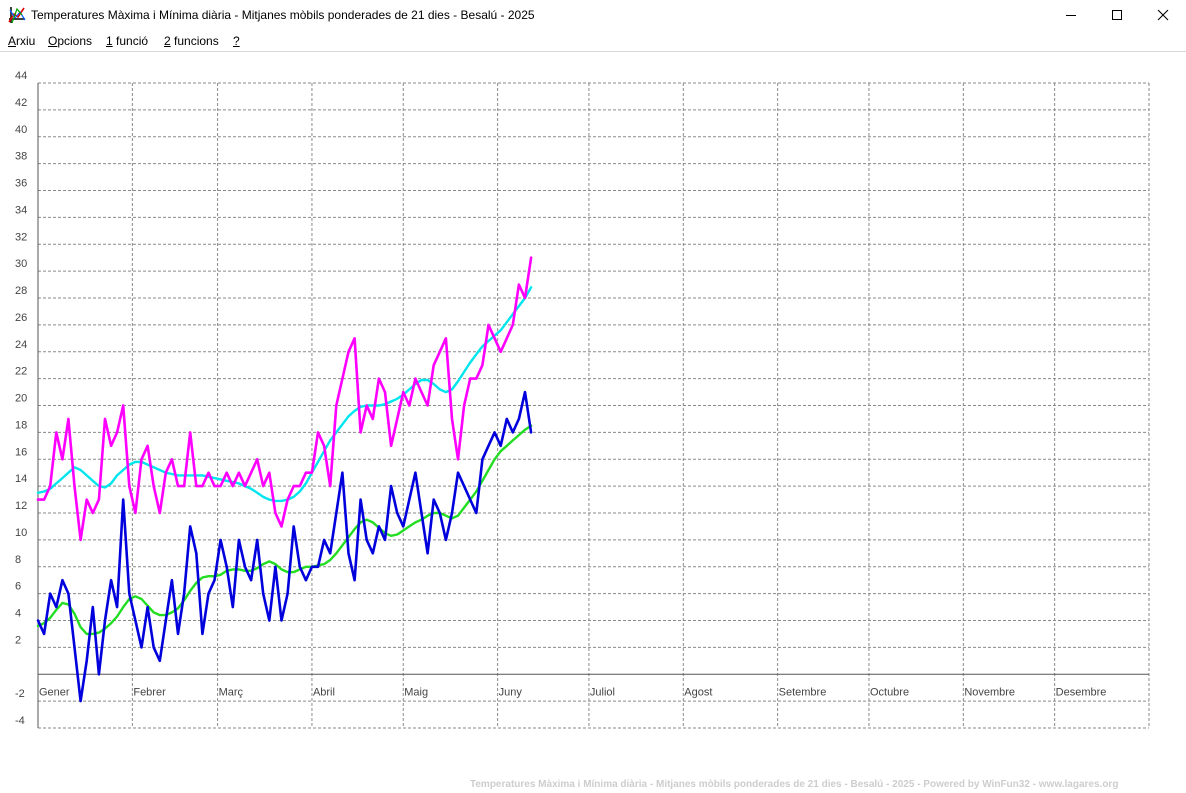  What do you see at coordinates (21, 452) in the screenshot?
I see `y-tick-label: 16` at bounding box center [21, 452].